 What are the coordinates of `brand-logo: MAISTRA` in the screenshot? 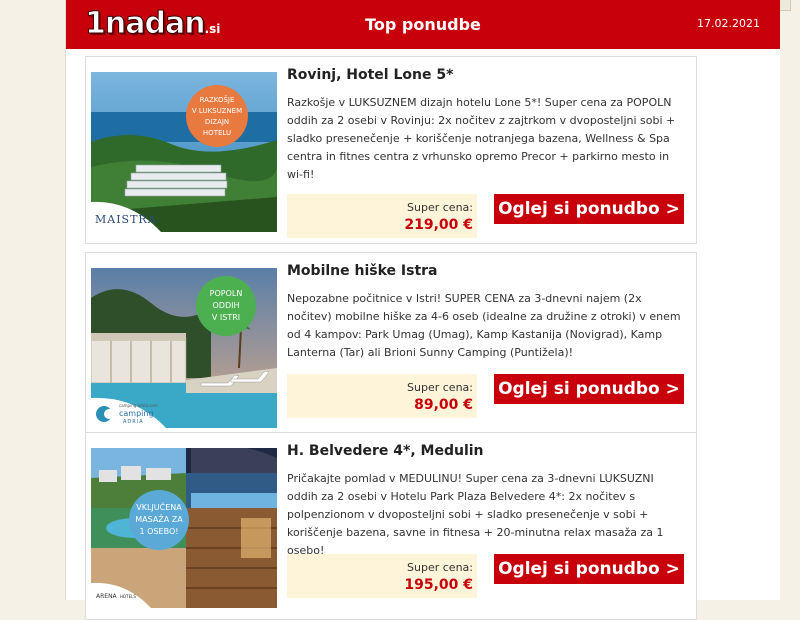 It's located at (126, 219).